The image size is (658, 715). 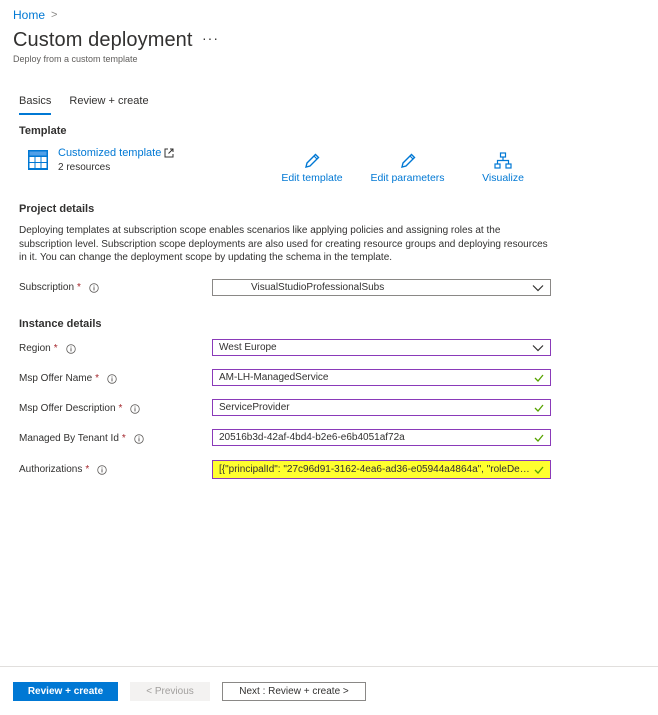 I want to click on tab-review-create: Review + create, so click(x=108, y=105).